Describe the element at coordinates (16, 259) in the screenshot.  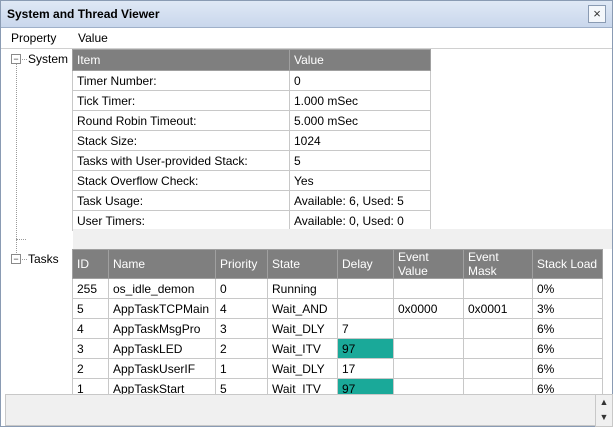
I see `collapse-tasks-icon: −` at that location.